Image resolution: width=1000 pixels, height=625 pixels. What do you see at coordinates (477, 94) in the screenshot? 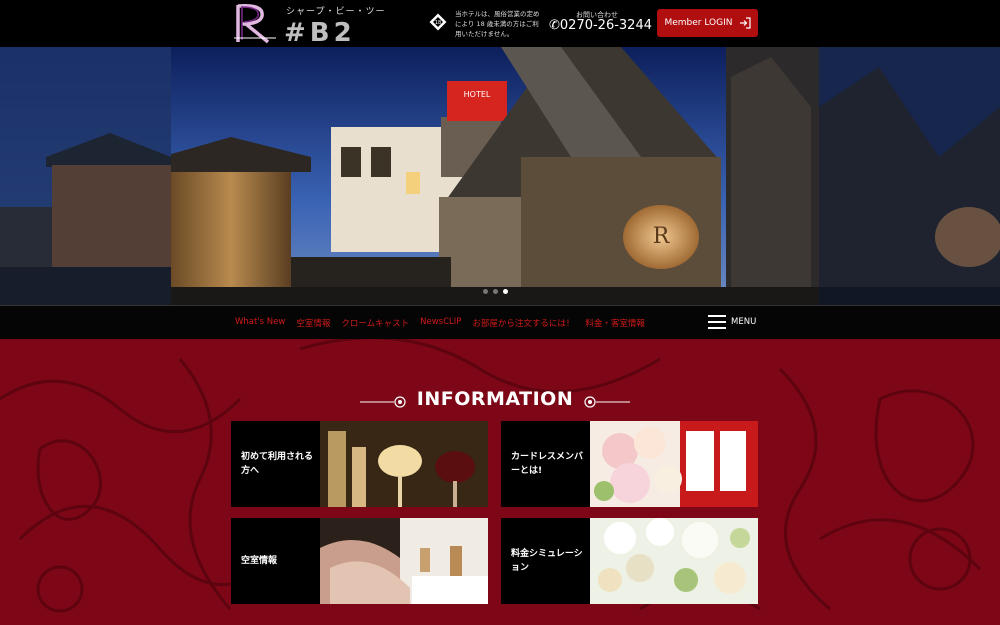
I see `hotel-sign-text: HOTEL` at bounding box center [477, 94].